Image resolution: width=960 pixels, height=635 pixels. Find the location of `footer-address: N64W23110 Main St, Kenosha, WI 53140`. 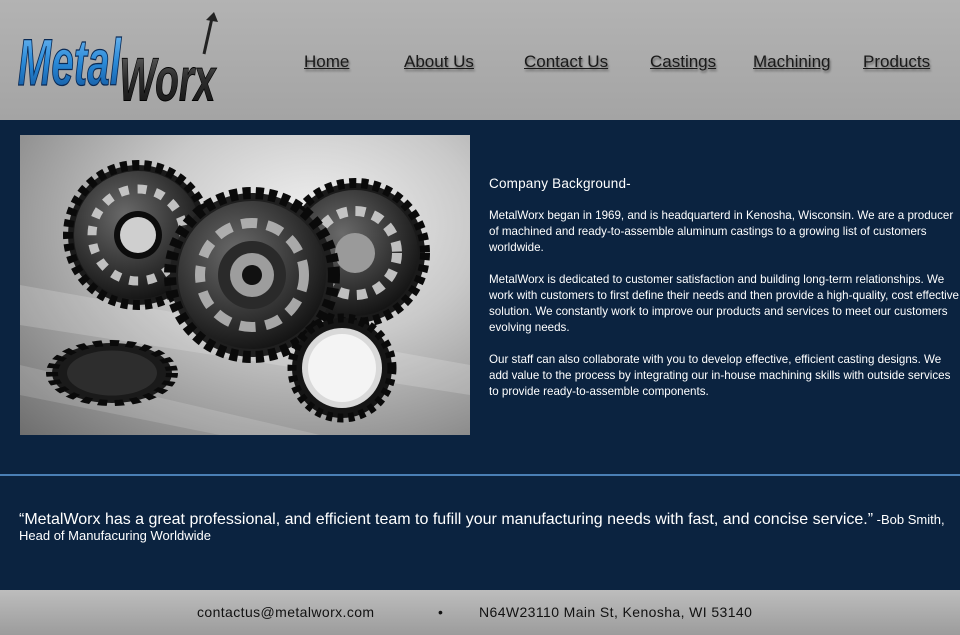

footer-address: N64W23110 Main St, Kenosha, WI 53140 is located at coordinates (616, 612).